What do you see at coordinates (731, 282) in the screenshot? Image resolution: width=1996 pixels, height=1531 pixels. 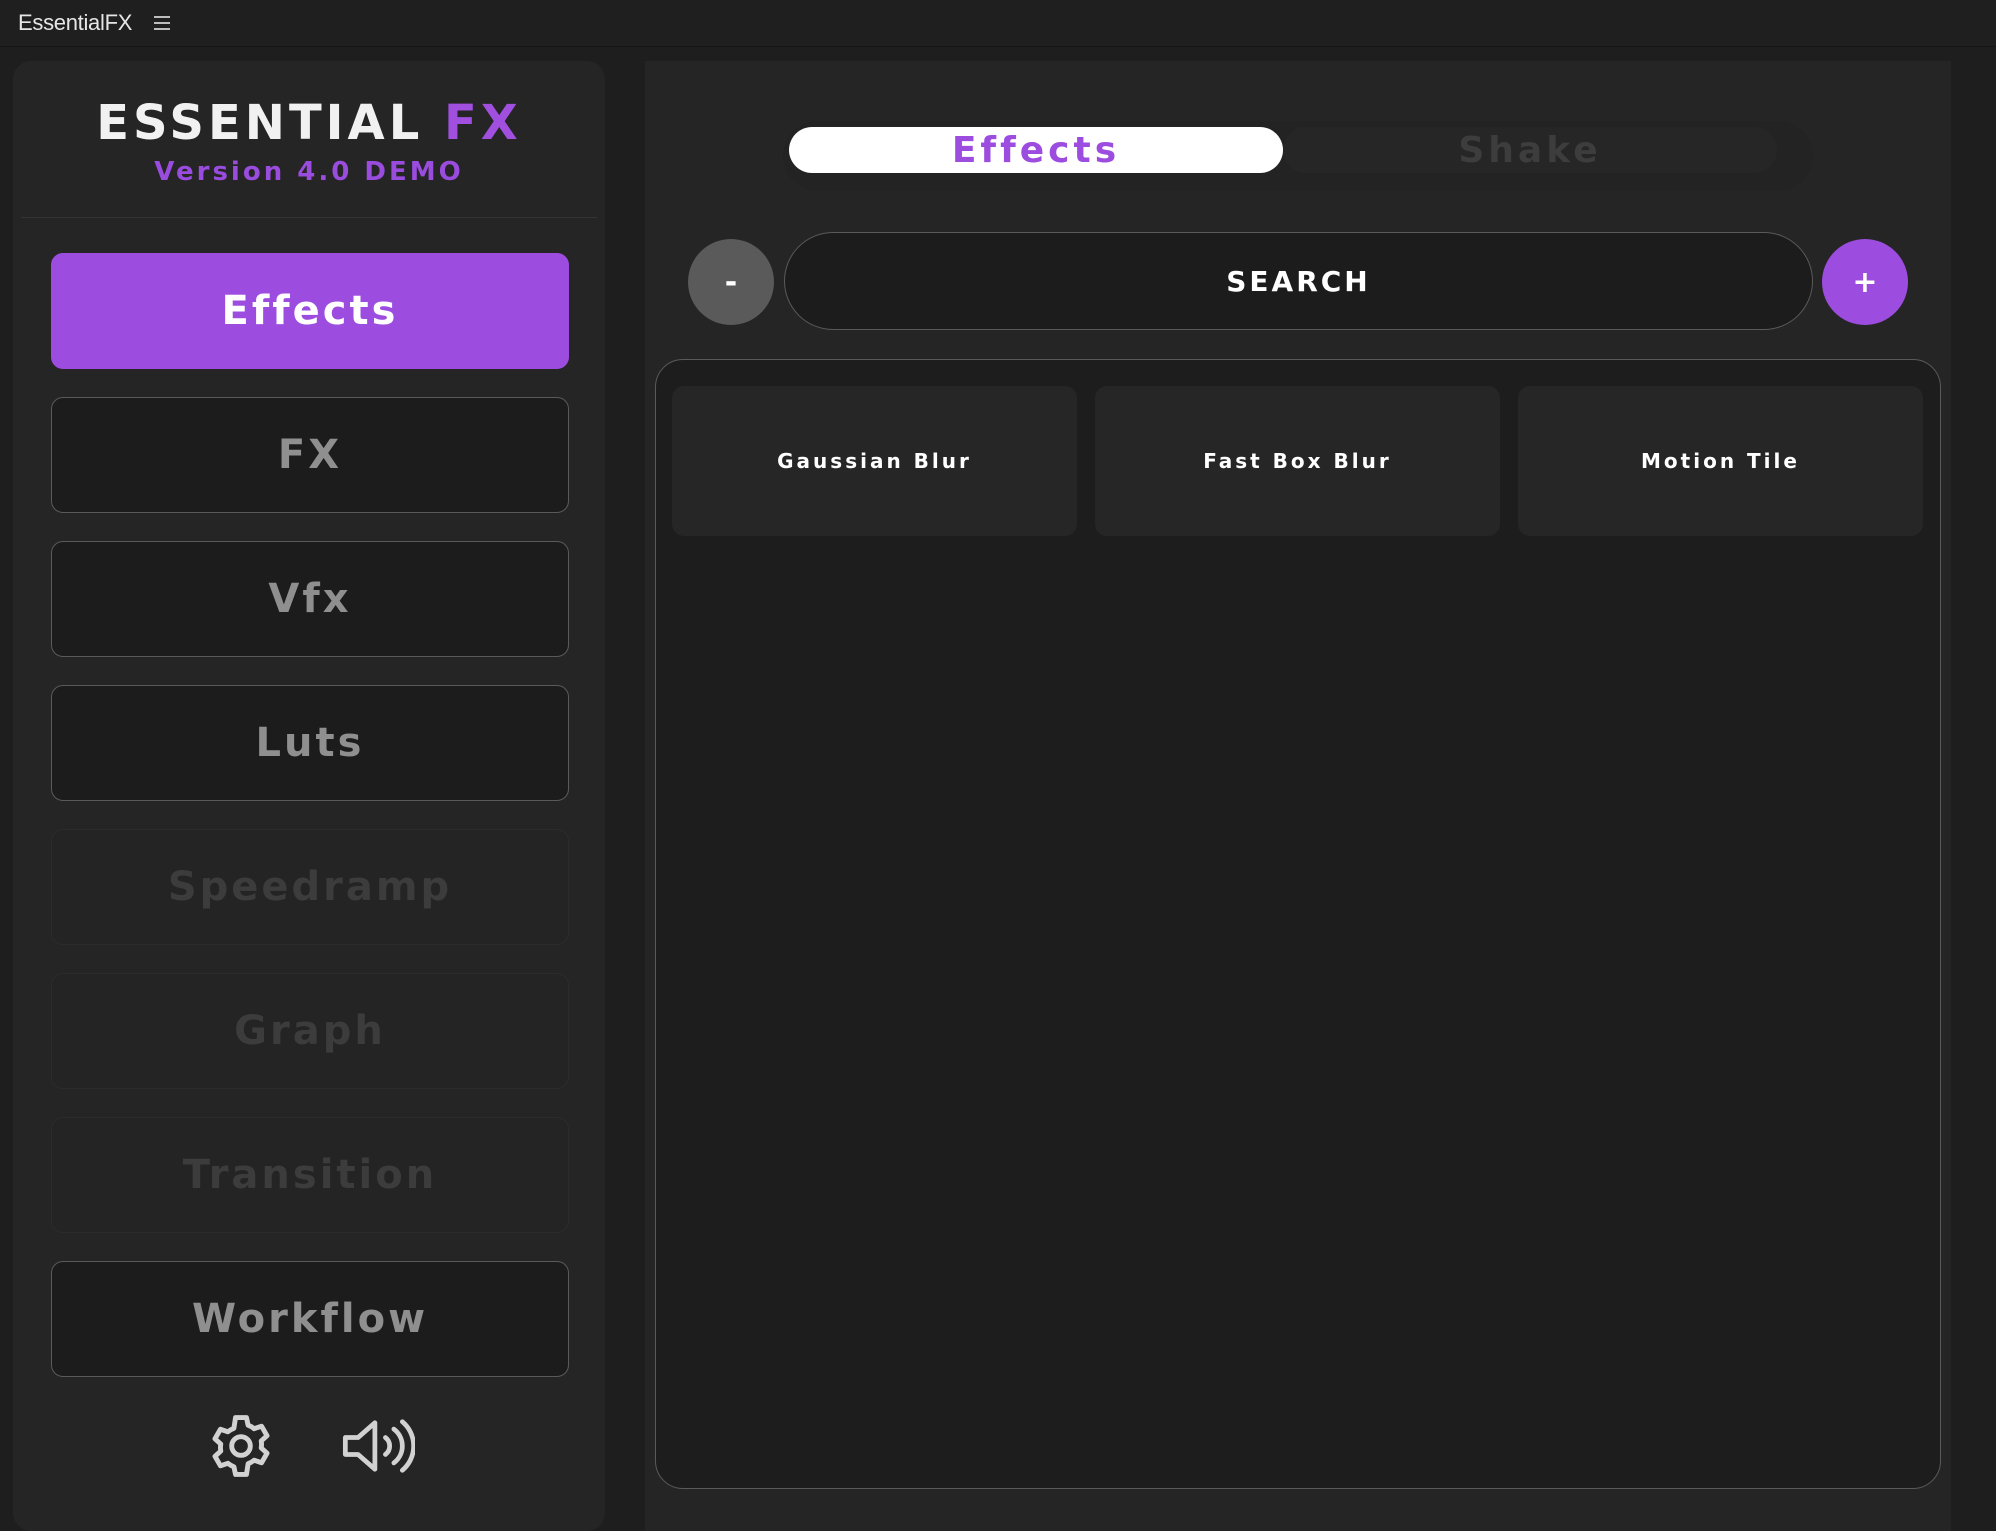 I see `minus-button: -` at bounding box center [731, 282].